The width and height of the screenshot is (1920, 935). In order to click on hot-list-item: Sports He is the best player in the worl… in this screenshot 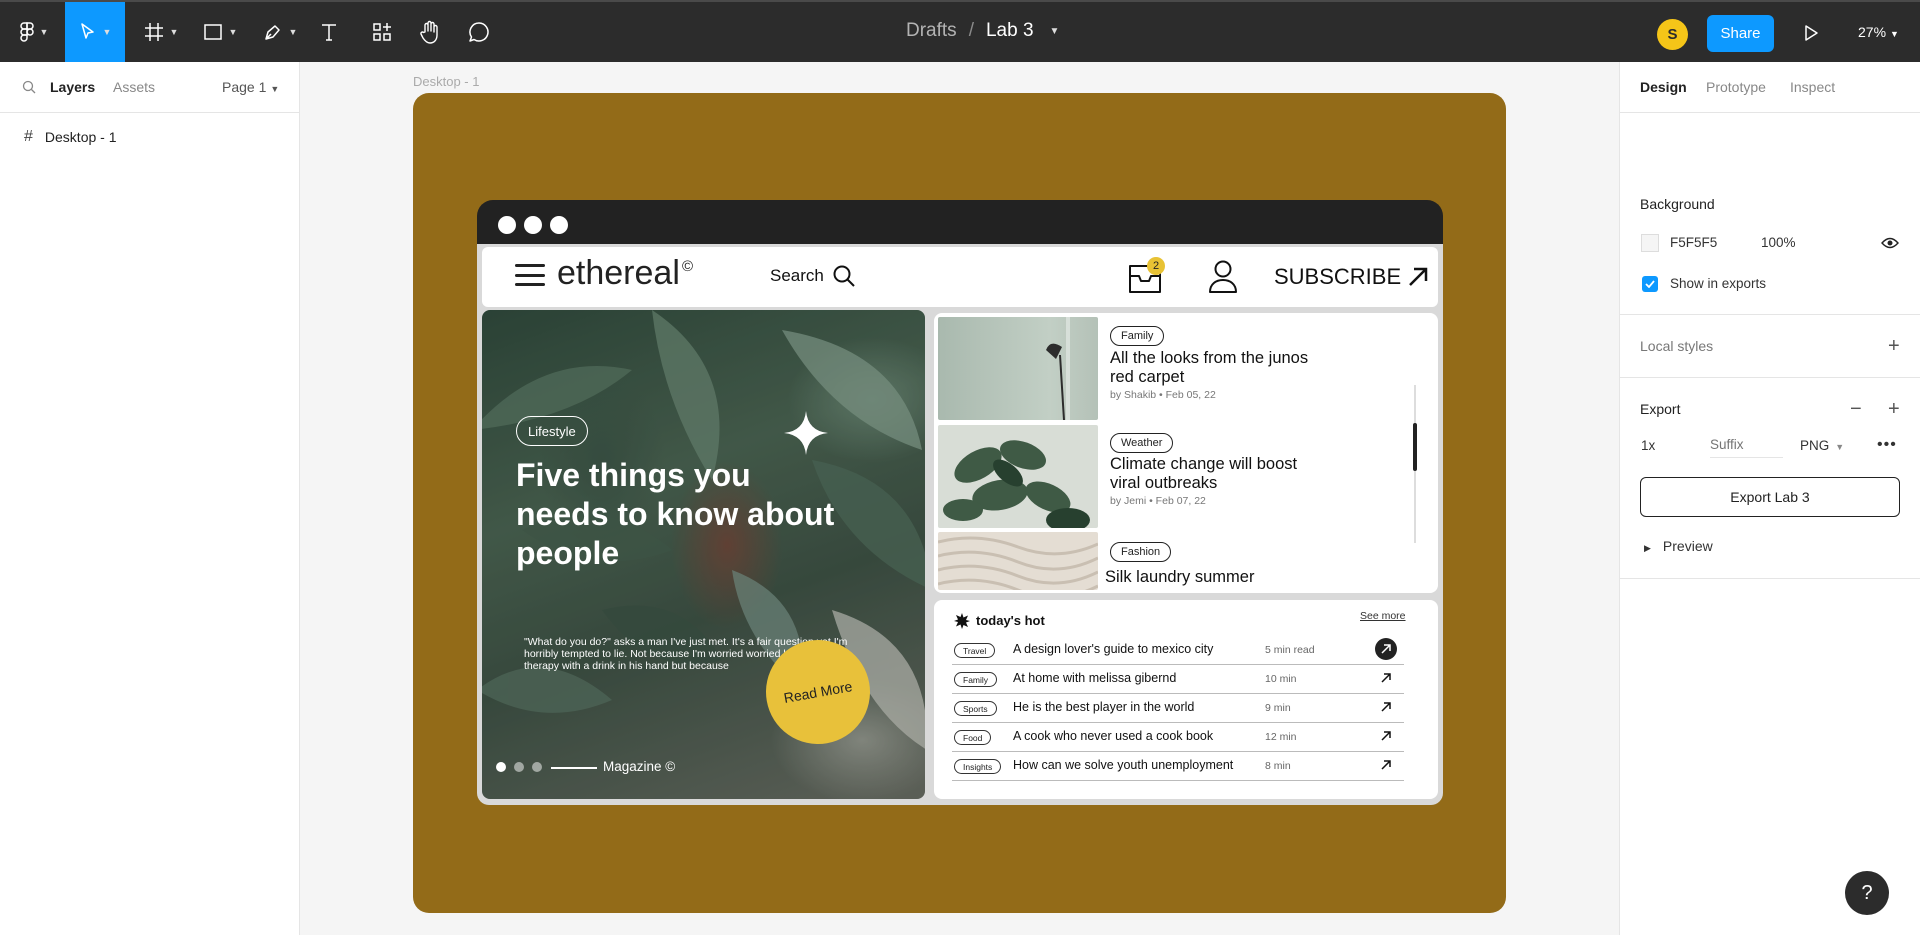, I will do `click(1178, 708)`.